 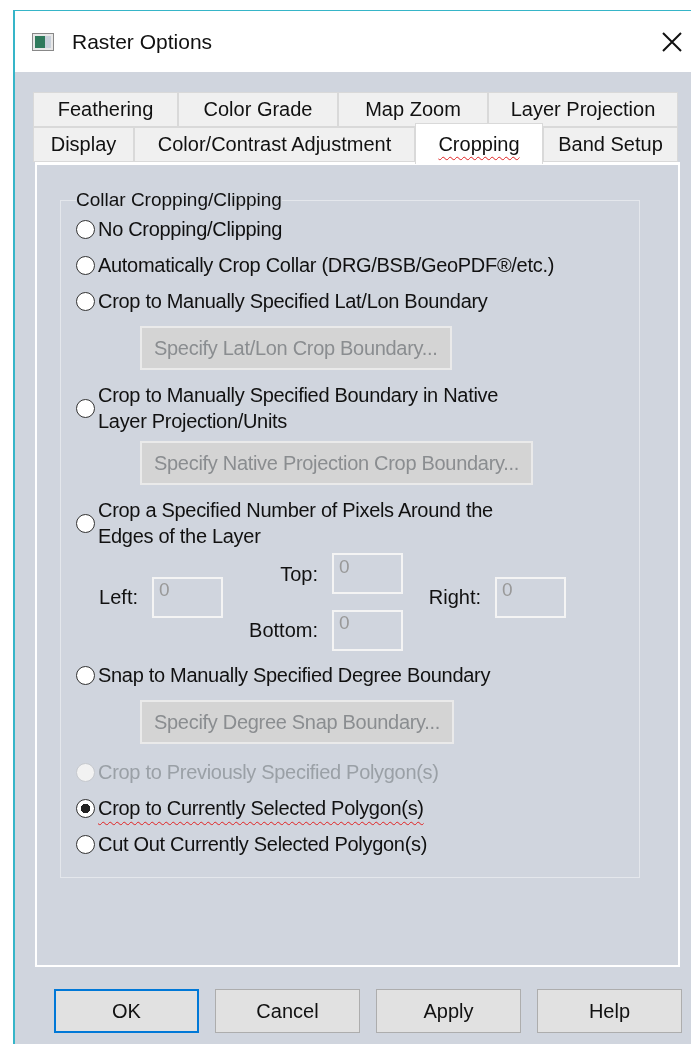 What do you see at coordinates (258, 109) in the screenshot?
I see `tab: Color Grade` at bounding box center [258, 109].